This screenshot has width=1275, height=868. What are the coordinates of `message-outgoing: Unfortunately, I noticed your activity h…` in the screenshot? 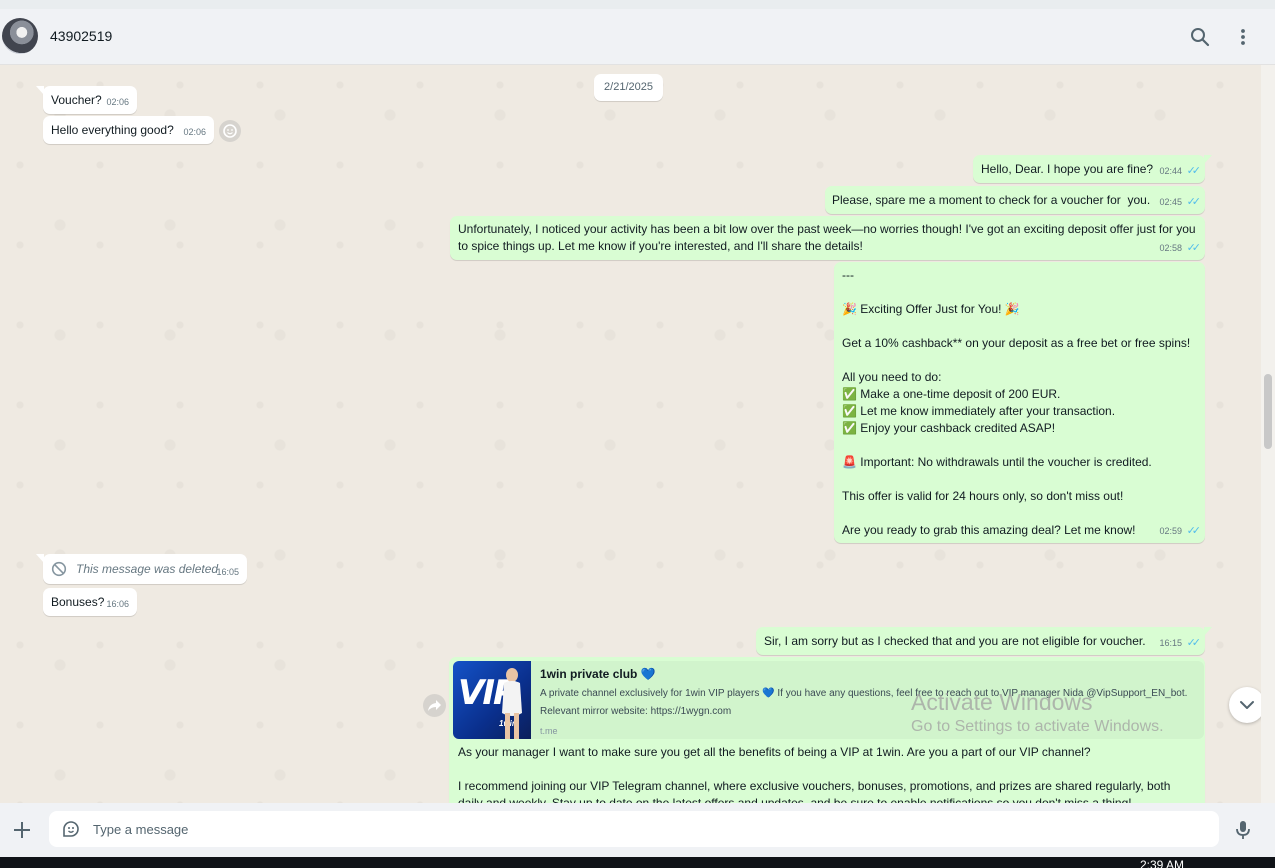 It's located at (827, 238).